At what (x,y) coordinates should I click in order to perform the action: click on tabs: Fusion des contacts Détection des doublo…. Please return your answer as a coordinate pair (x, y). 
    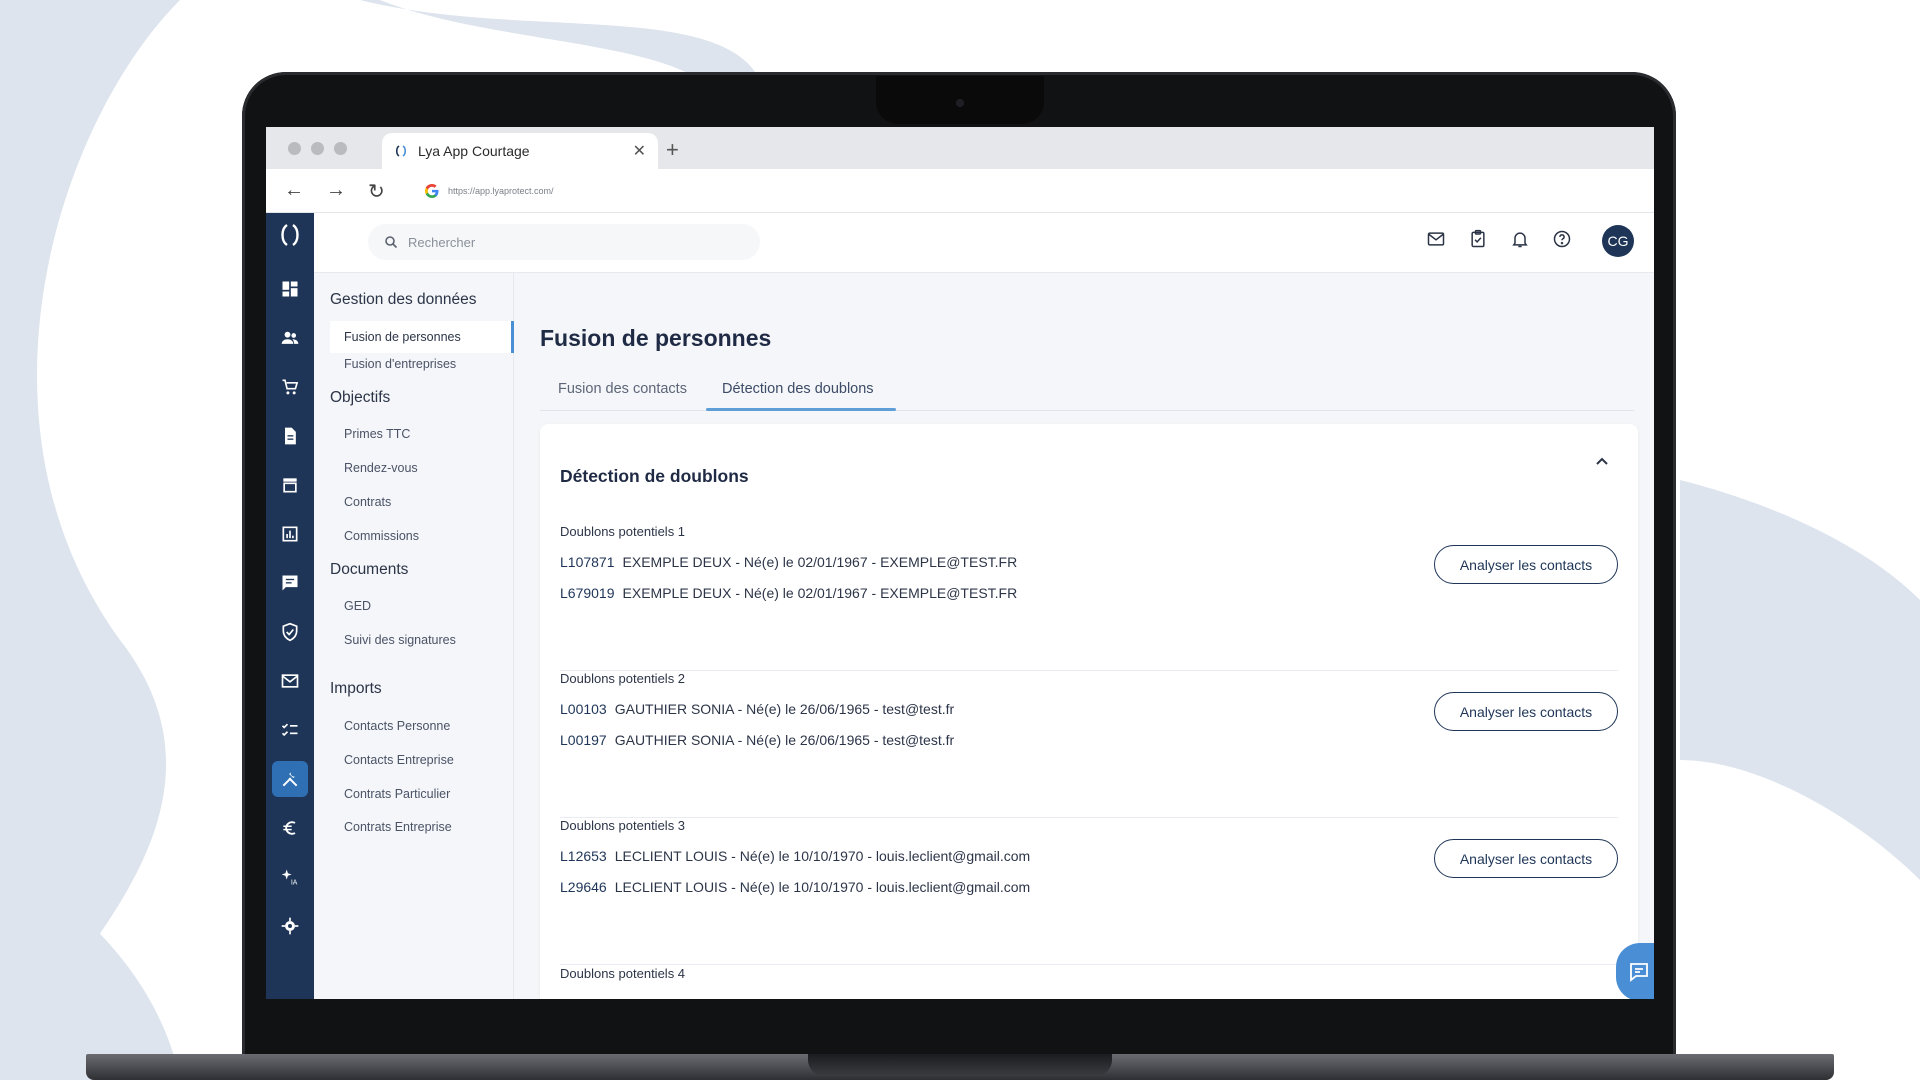
    Looking at the image, I should click on (1087, 393).